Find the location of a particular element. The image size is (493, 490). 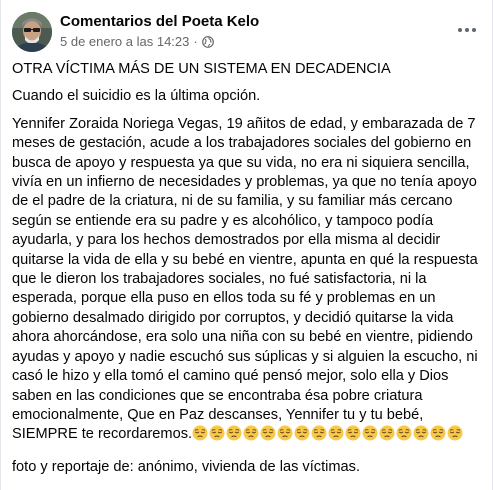

post-meta: 5 de enero a las 14:23 · is located at coordinates (137, 41).